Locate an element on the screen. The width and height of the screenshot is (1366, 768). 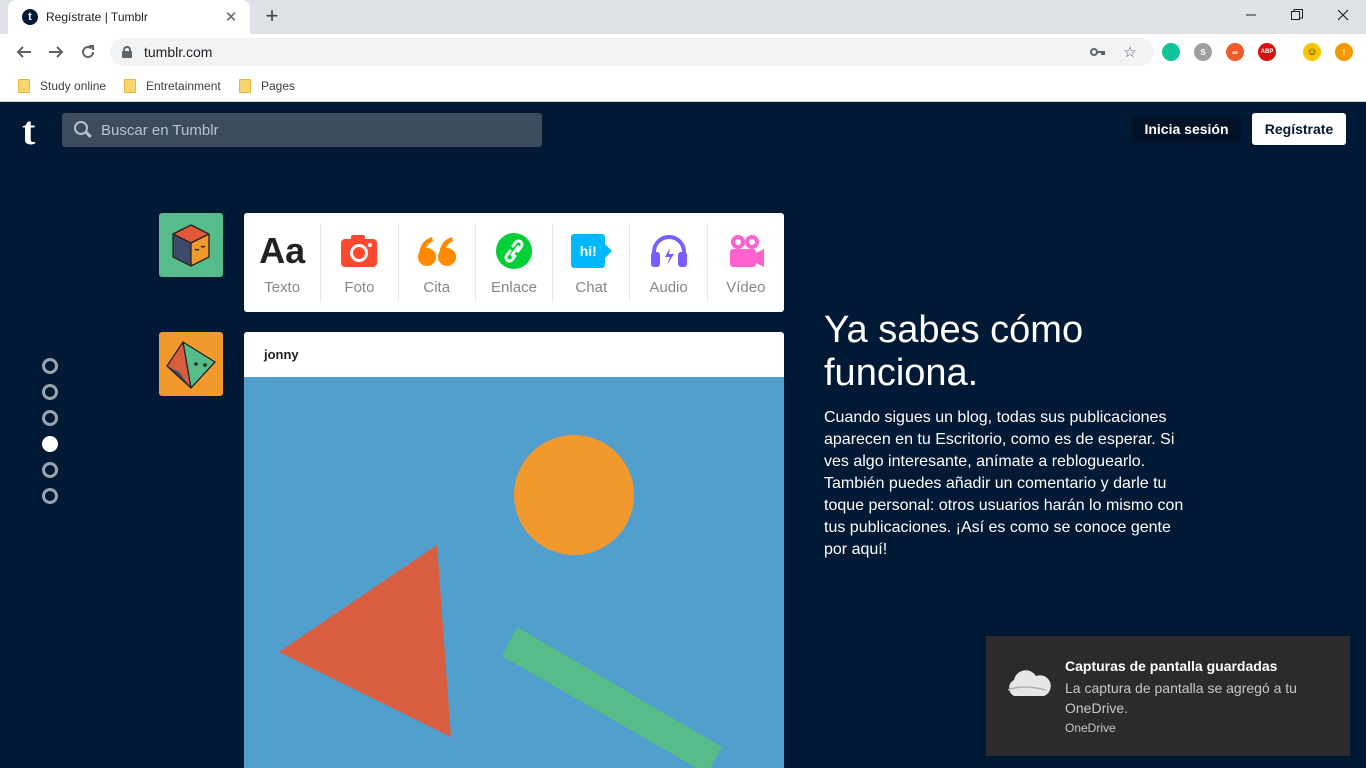
avatar-cube is located at coordinates (191, 245).